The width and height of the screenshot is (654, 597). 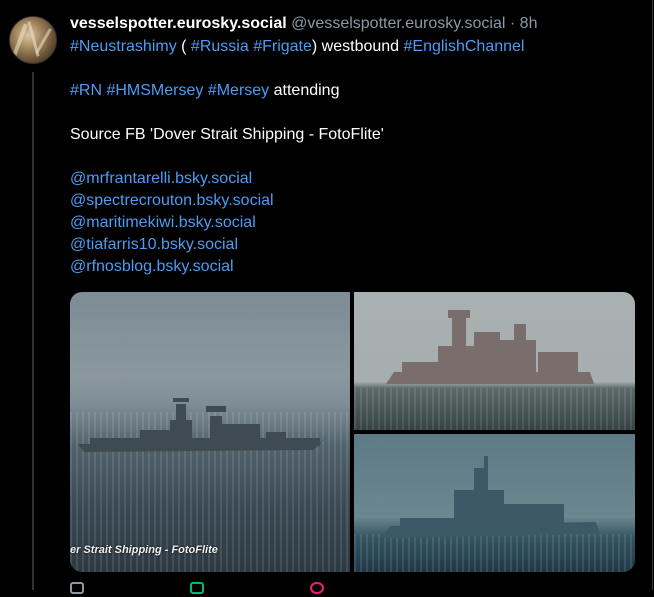 What do you see at coordinates (491, 497) in the screenshot?
I see `patrol-vessel` at bounding box center [491, 497].